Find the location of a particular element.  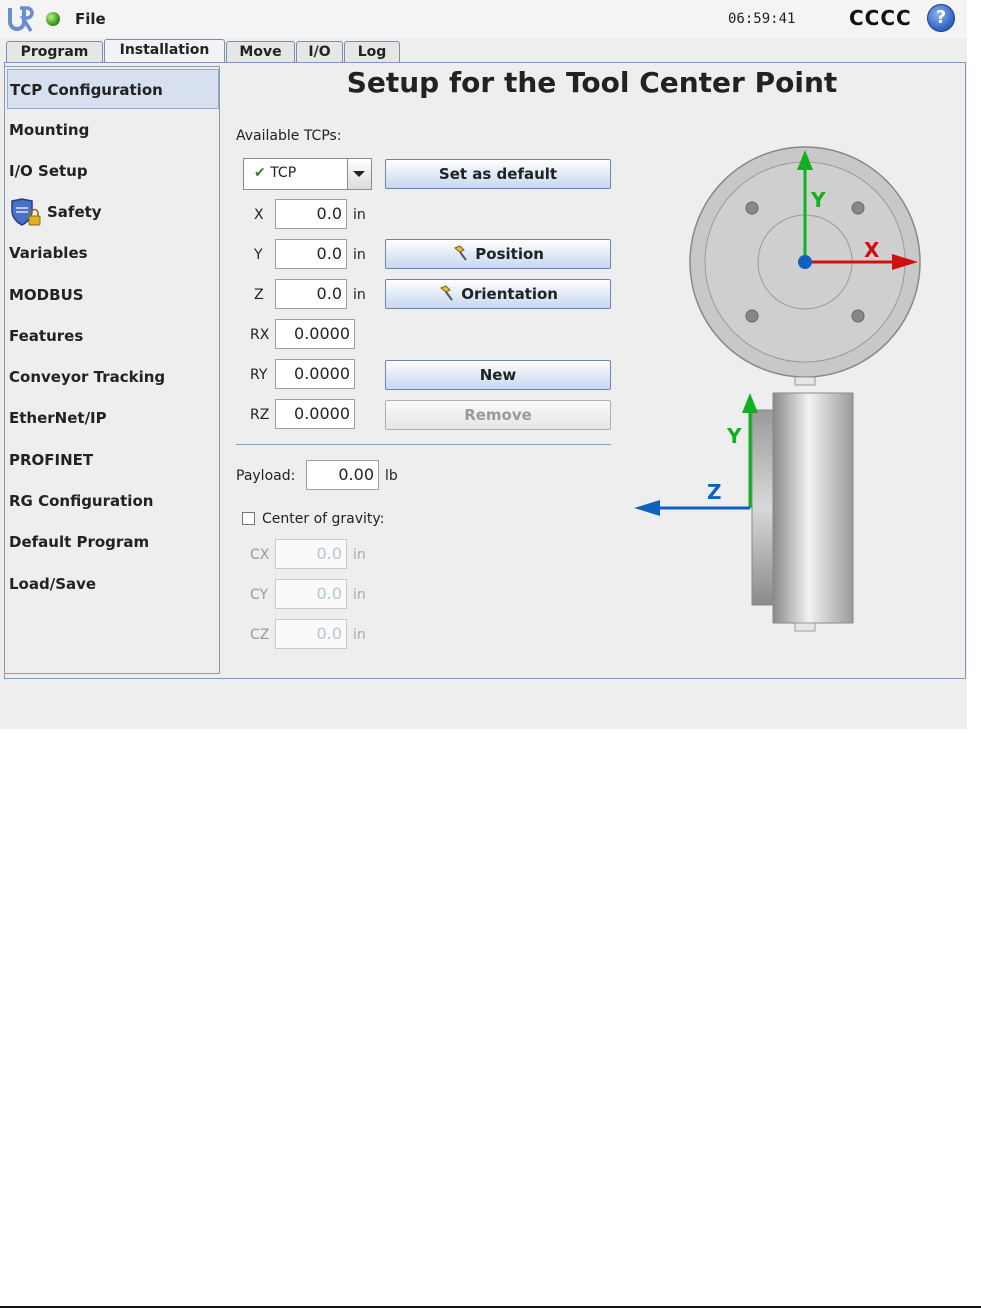

clock: 06:59:41 is located at coordinates (762, 19).